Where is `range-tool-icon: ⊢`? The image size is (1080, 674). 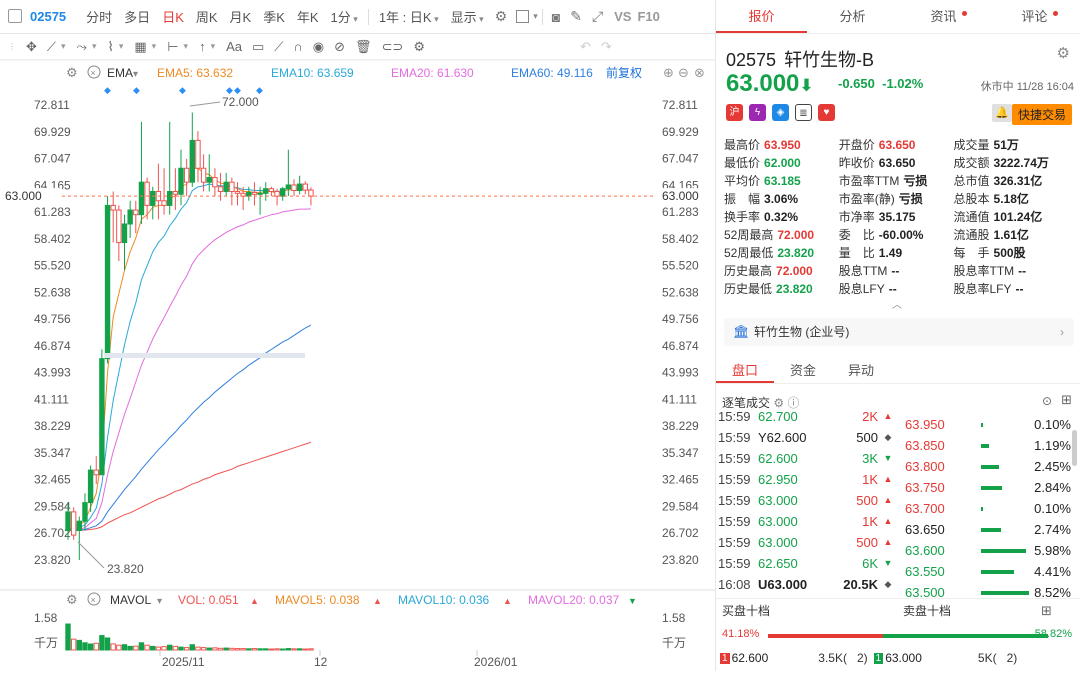
range-tool-icon: ⊢ is located at coordinates (172, 47).